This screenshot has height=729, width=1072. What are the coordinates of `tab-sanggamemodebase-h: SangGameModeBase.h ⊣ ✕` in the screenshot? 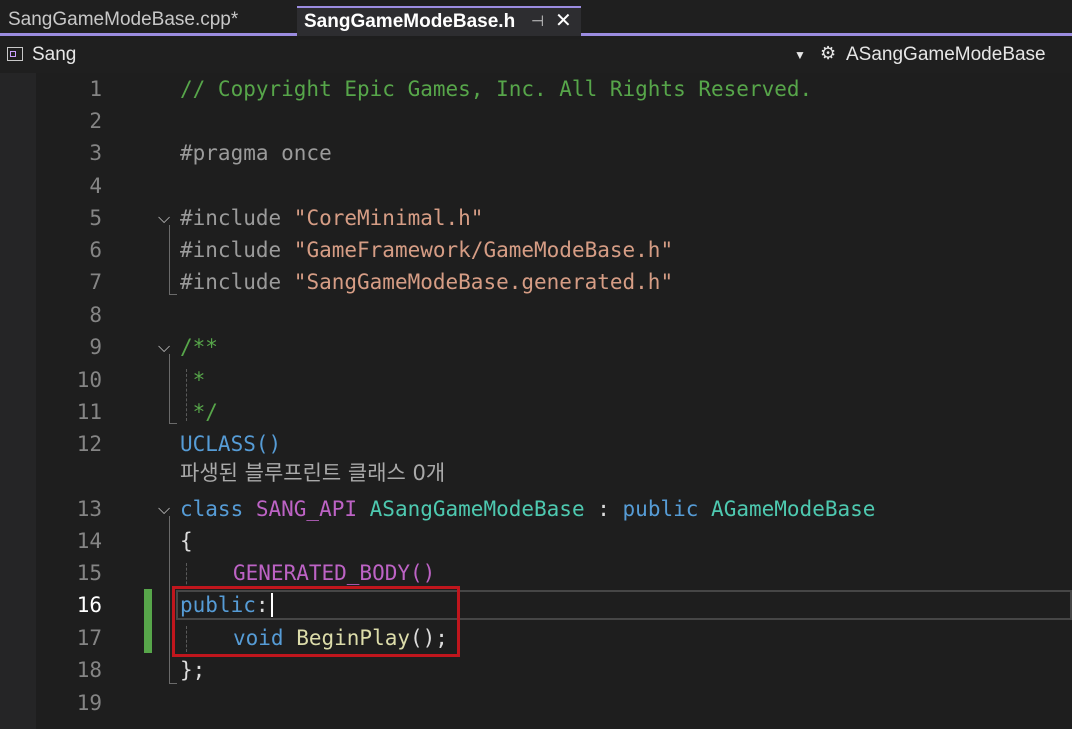 It's located at (439, 21).